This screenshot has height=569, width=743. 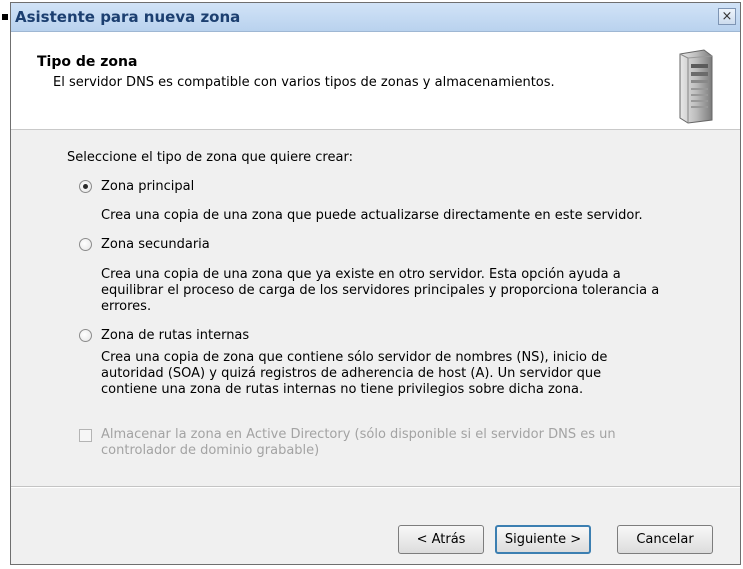 I want to click on ad-storage-checkbox, so click(x=85, y=435).